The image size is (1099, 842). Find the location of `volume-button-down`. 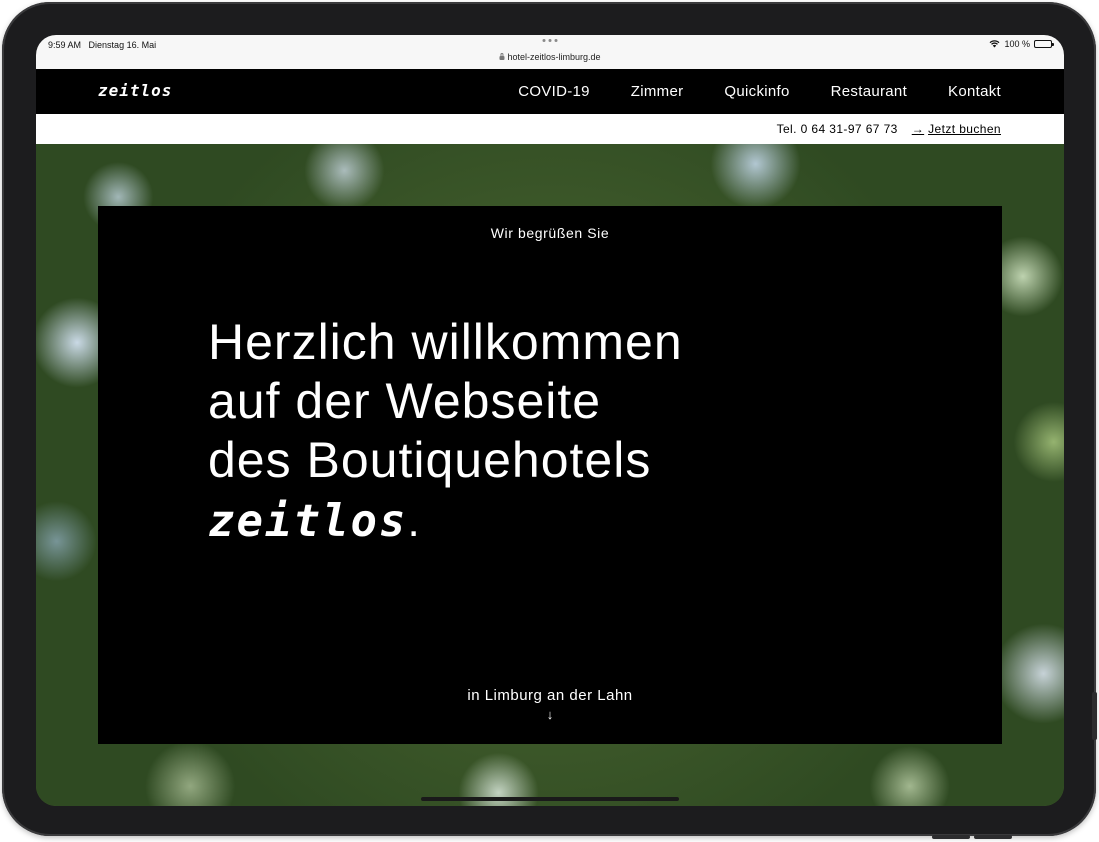

volume-button-down is located at coordinates (993, 837).